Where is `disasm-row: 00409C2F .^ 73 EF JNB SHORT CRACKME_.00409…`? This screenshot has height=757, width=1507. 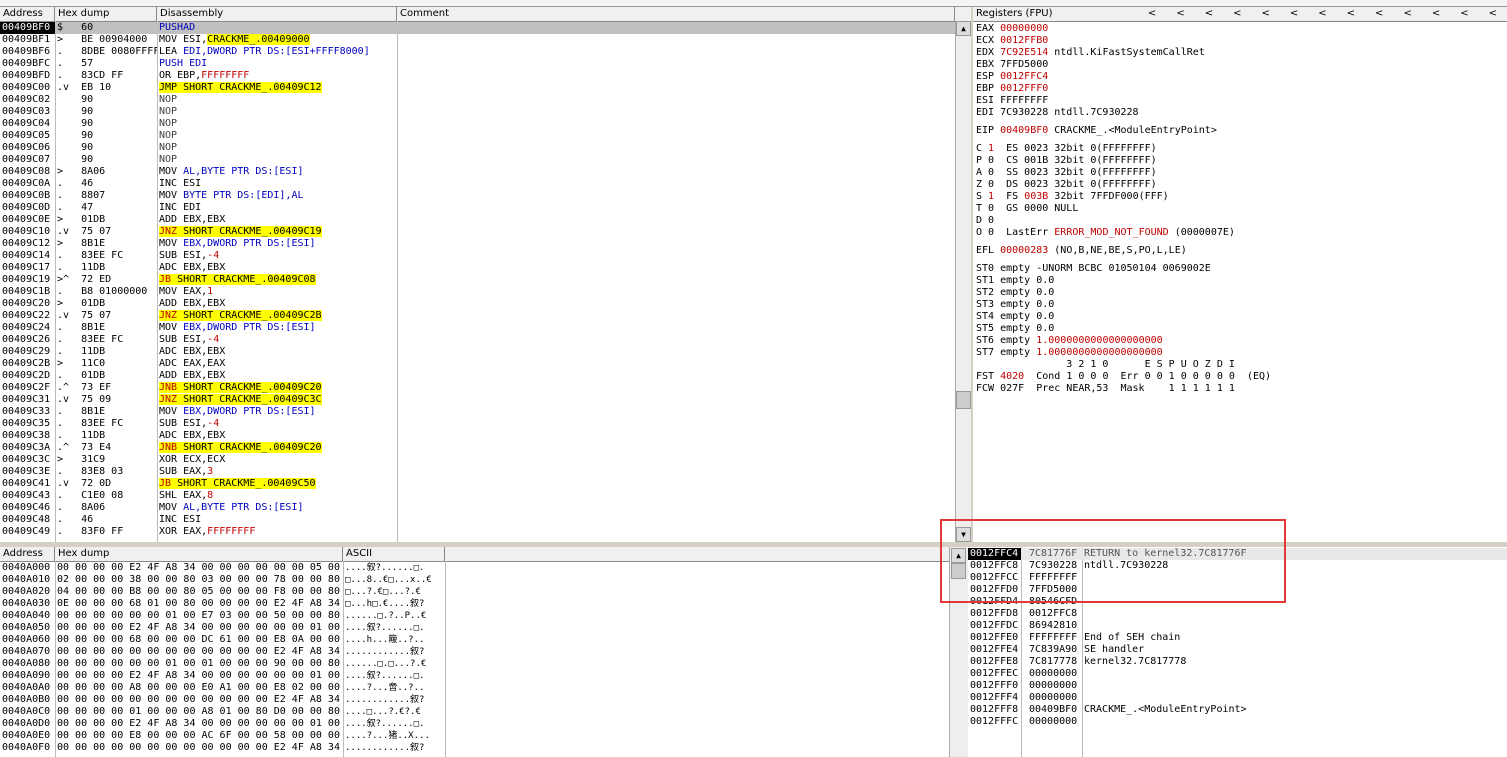 disasm-row: 00409C2F .^ 73 EF JNB SHORT CRACKME_.00409… is located at coordinates (477, 388).